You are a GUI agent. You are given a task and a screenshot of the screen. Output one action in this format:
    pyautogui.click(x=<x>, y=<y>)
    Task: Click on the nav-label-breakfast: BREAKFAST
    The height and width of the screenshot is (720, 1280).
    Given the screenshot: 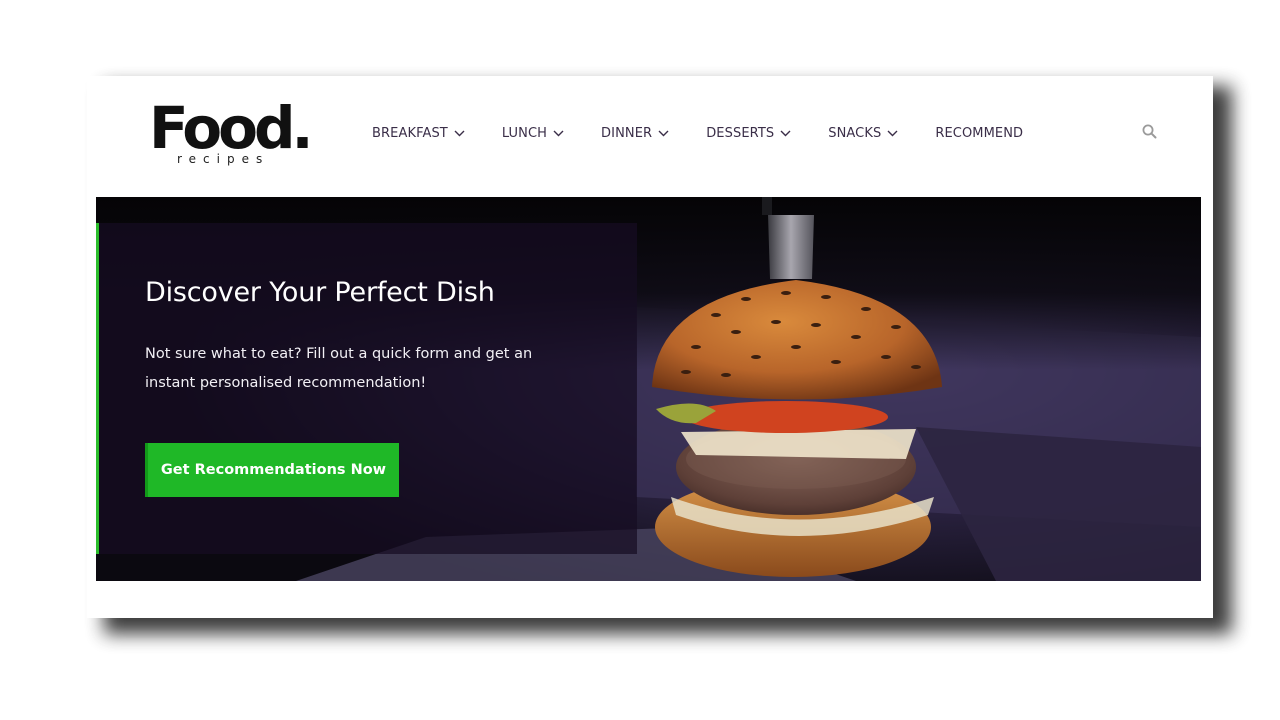 What is the action you would take?
    pyautogui.click(x=410, y=133)
    